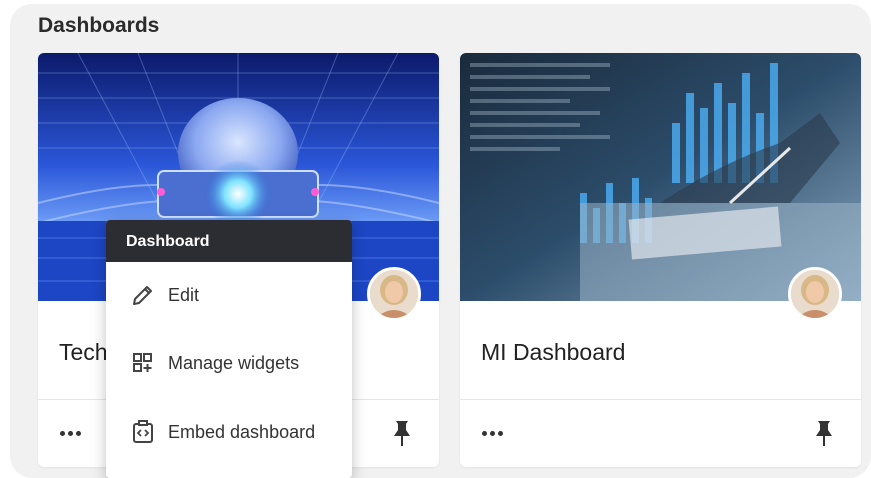  Describe the element at coordinates (553, 352) in the screenshot. I see `card-title: MI Dashboard` at that location.